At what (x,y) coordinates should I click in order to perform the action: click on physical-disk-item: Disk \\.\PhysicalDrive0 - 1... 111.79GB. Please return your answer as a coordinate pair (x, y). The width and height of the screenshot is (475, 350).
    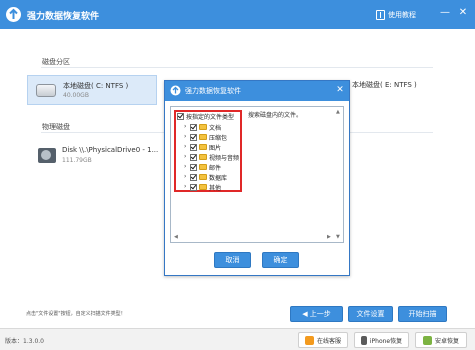
    Looking at the image, I should click on (93, 155).